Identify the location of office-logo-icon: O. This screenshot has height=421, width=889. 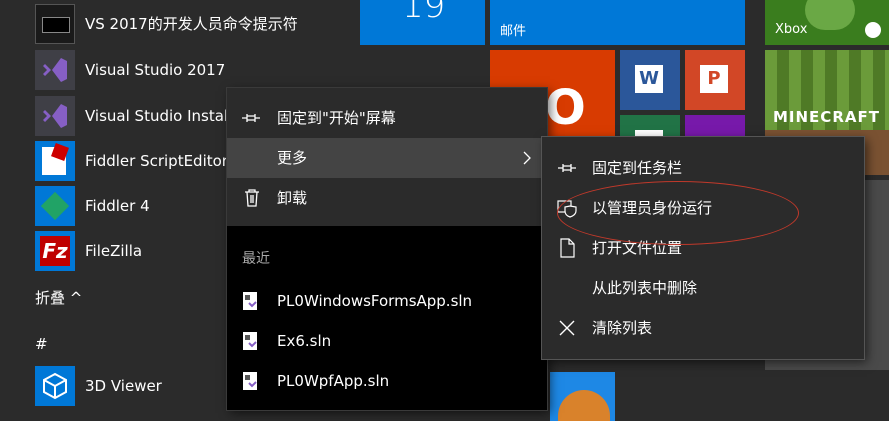
(565, 108).